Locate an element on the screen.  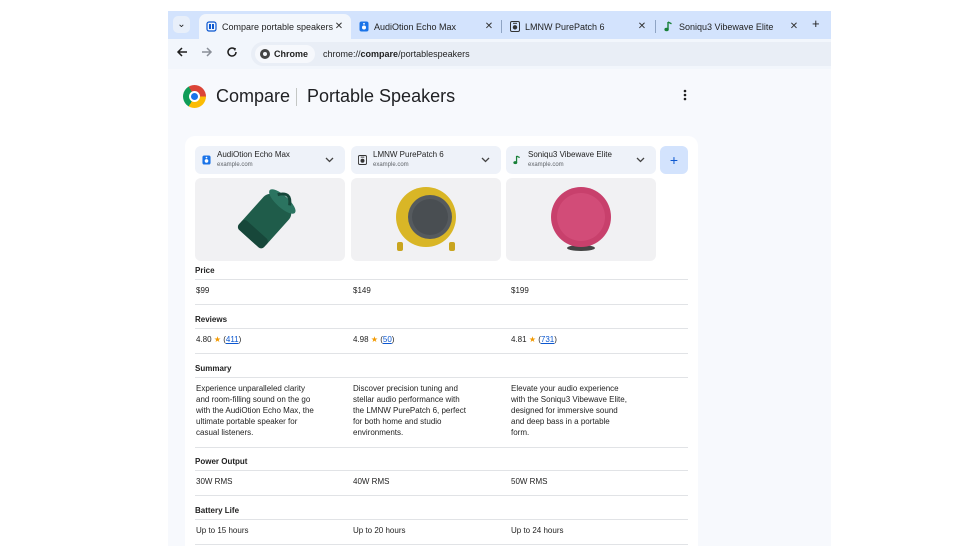
reload-button is located at coordinates (232, 54).